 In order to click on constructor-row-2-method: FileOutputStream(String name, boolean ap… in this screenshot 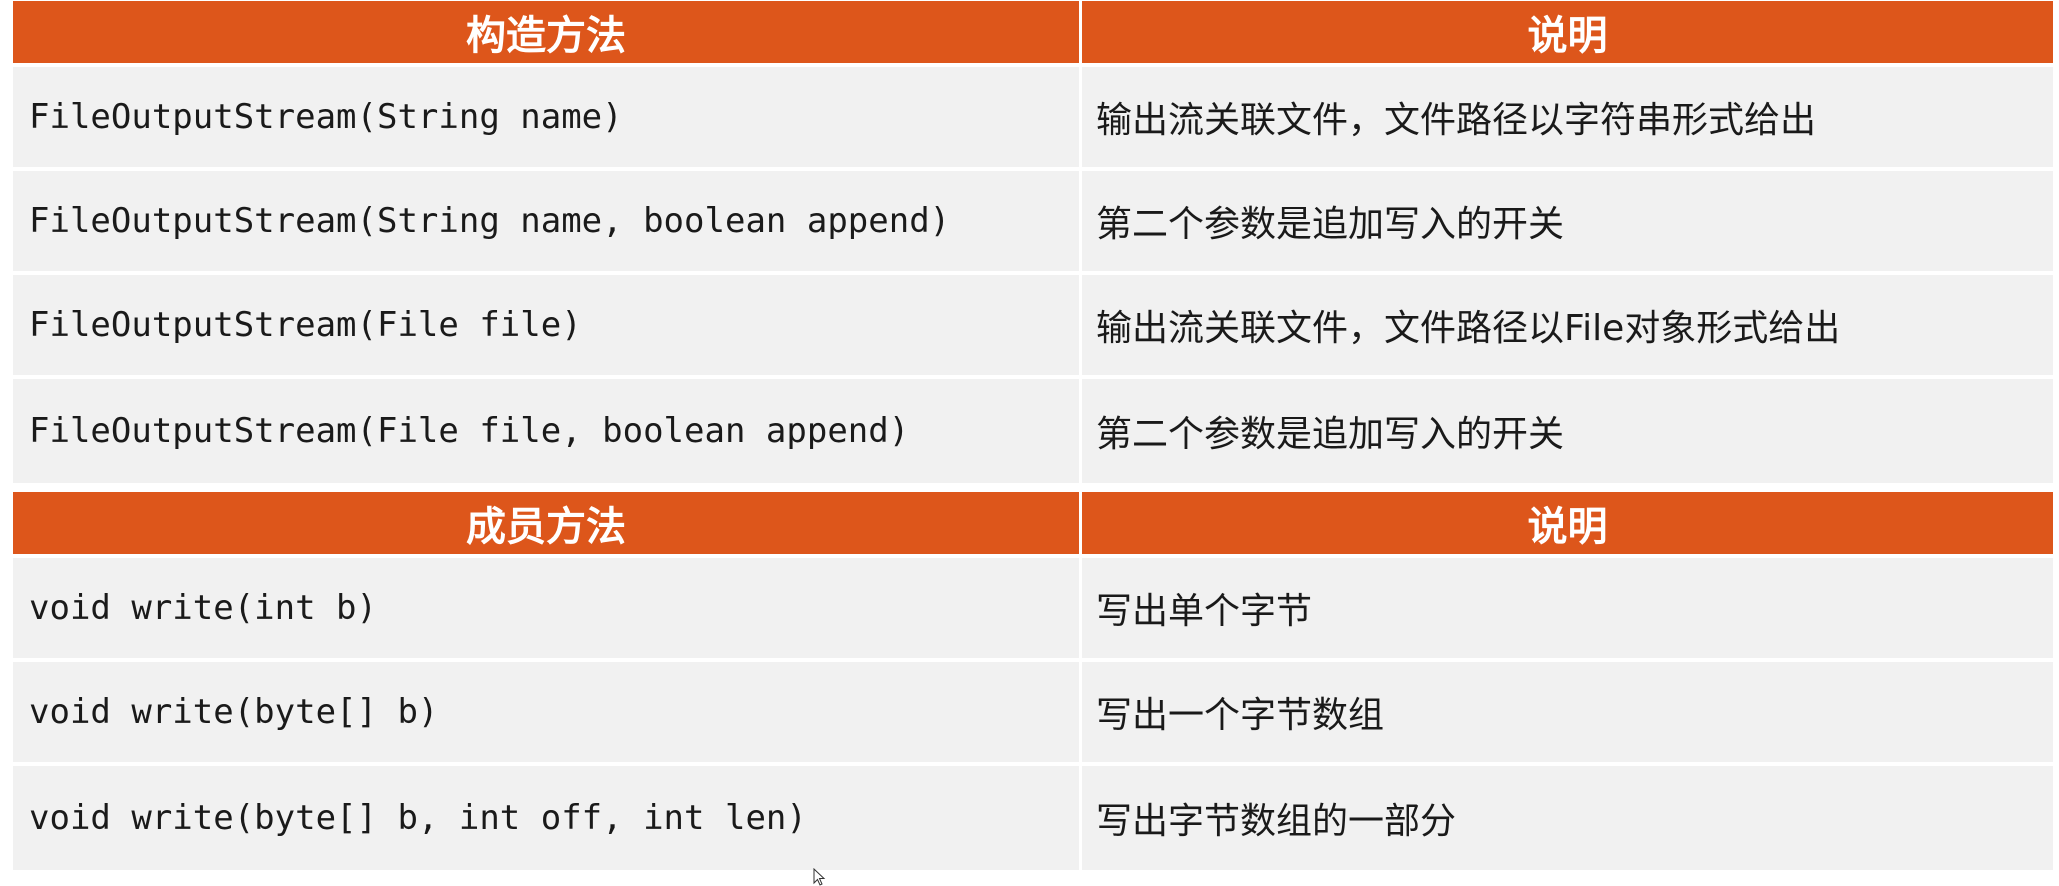, I will do `click(547, 223)`.